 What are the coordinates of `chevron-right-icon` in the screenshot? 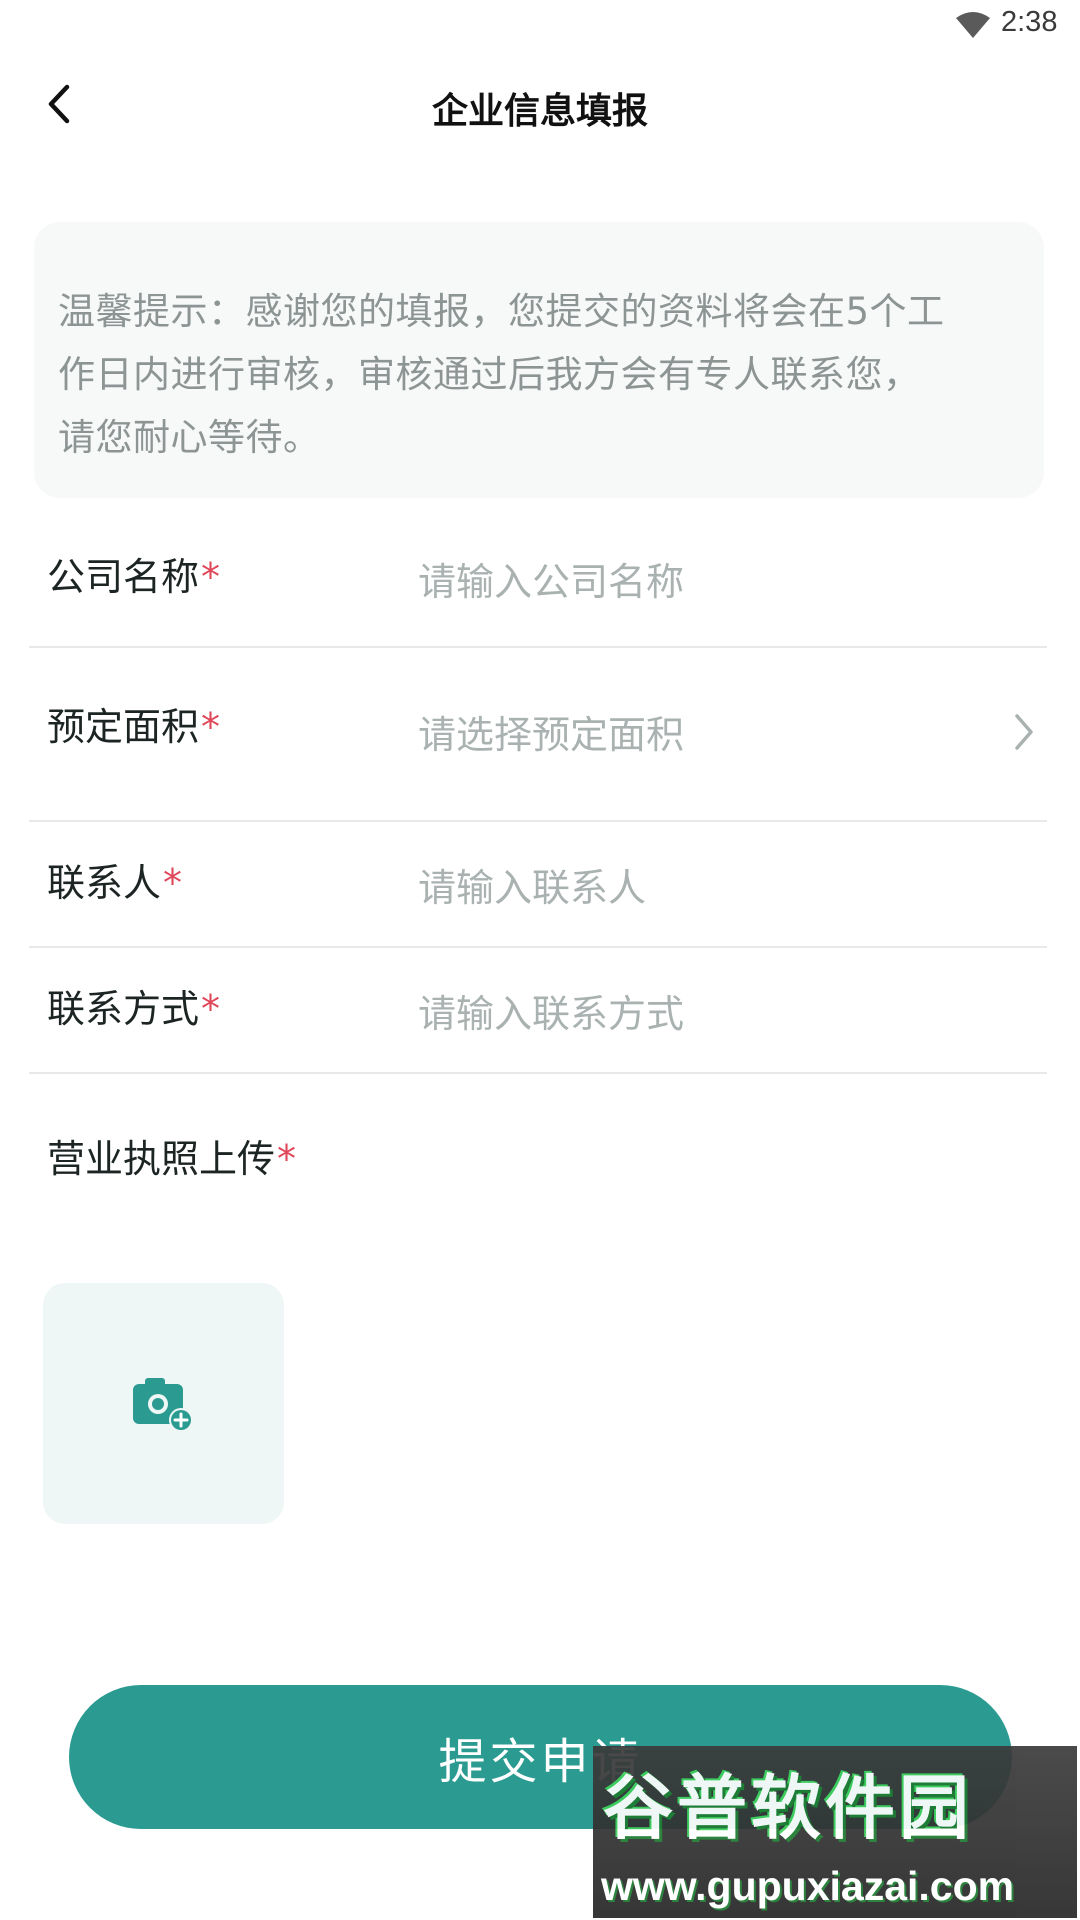 It's located at (1024, 732).